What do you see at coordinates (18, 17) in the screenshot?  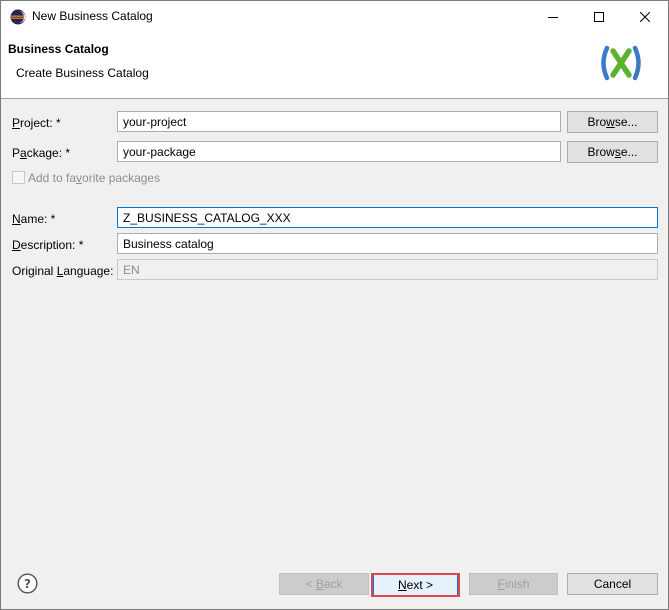 I see `eclipse-icon` at bounding box center [18, 17].